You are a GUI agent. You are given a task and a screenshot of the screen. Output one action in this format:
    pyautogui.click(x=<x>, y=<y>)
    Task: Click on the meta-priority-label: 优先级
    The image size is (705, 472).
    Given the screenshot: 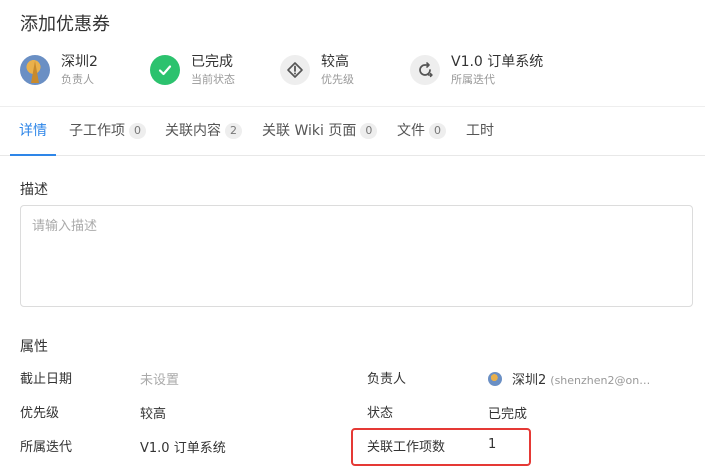 What is the action you would take?
    pyautogui.click(x=337, y=79)
    